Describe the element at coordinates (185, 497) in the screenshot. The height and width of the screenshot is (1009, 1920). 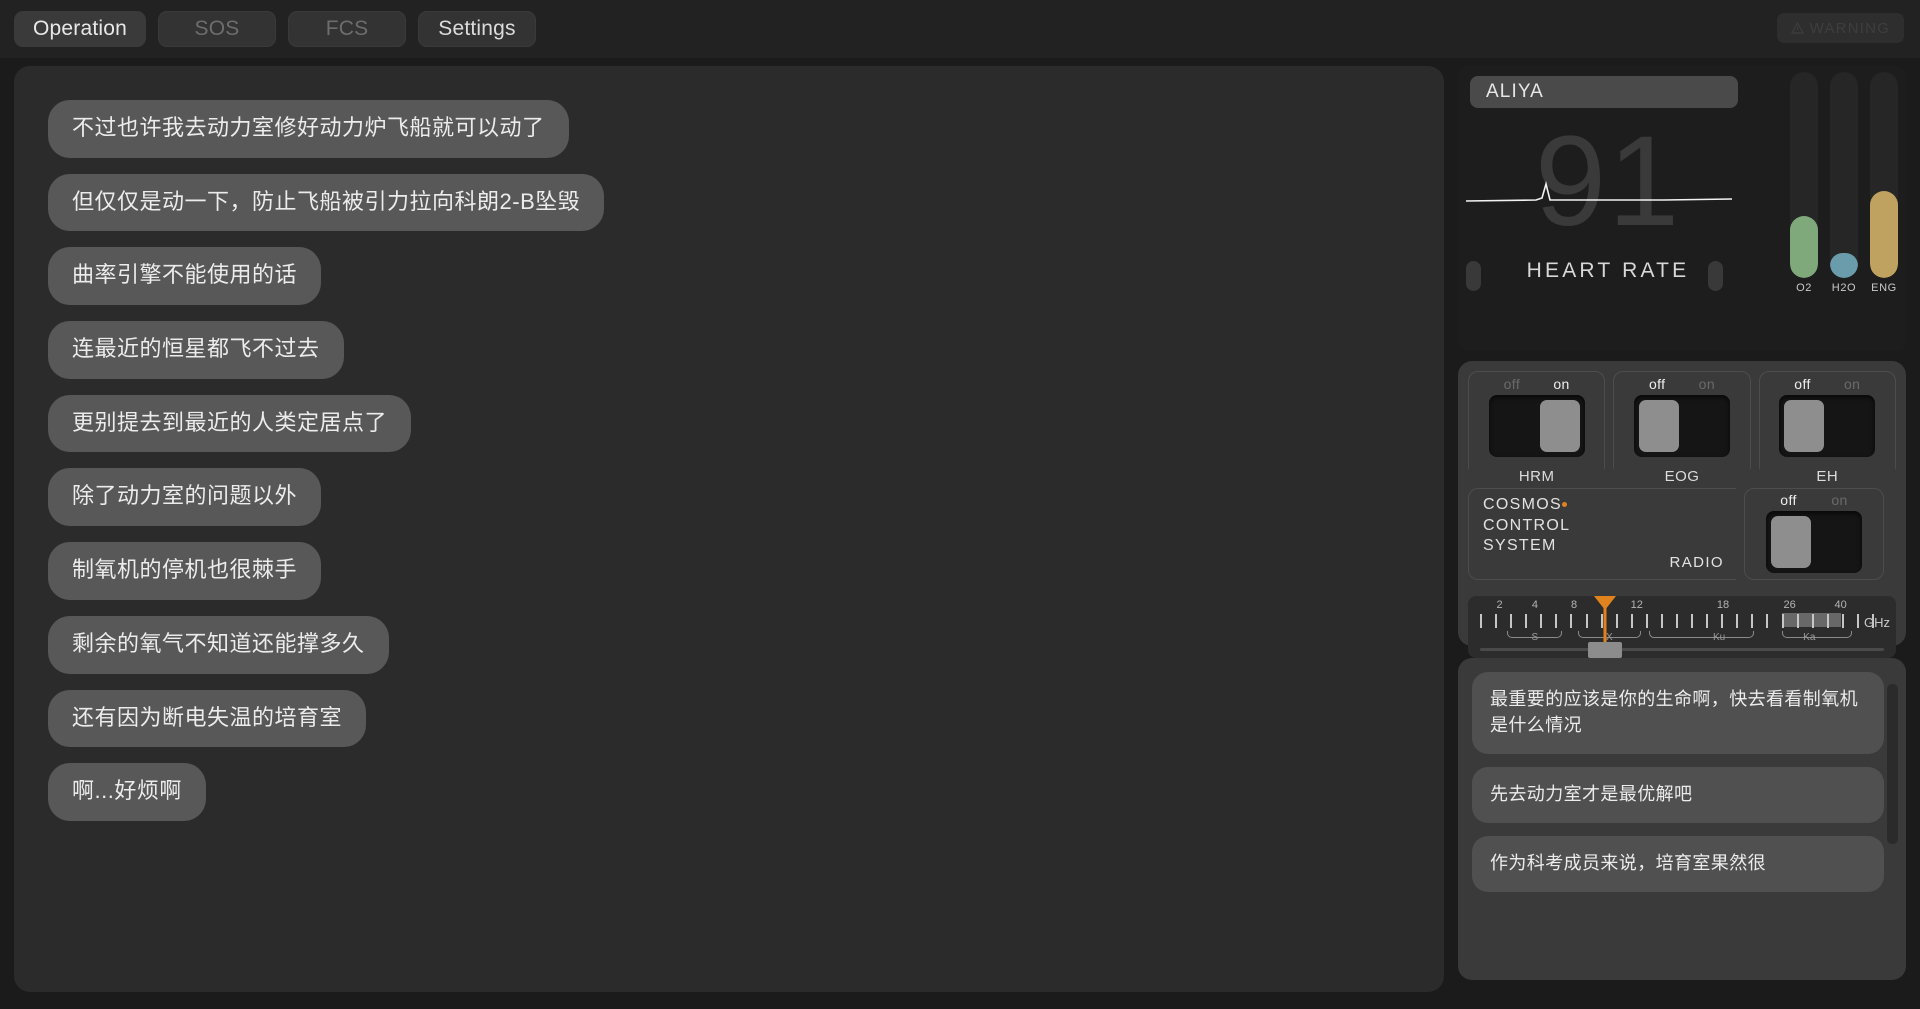
I see `chat-message: 除了动力室的问题以外` at that location.